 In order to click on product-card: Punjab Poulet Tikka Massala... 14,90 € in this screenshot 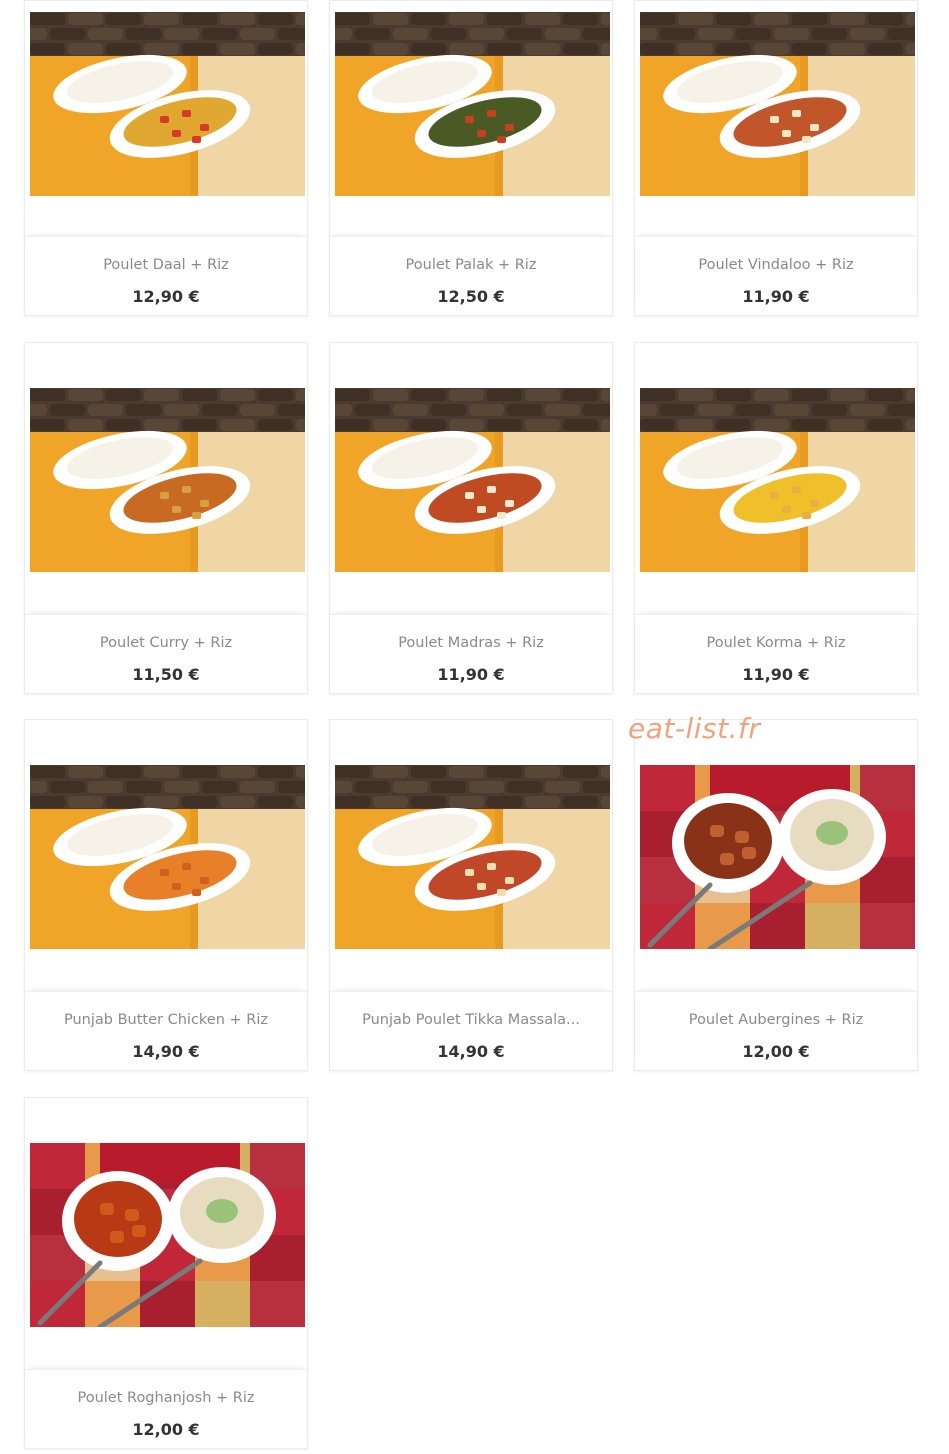, I will do `click(471, 895)`.